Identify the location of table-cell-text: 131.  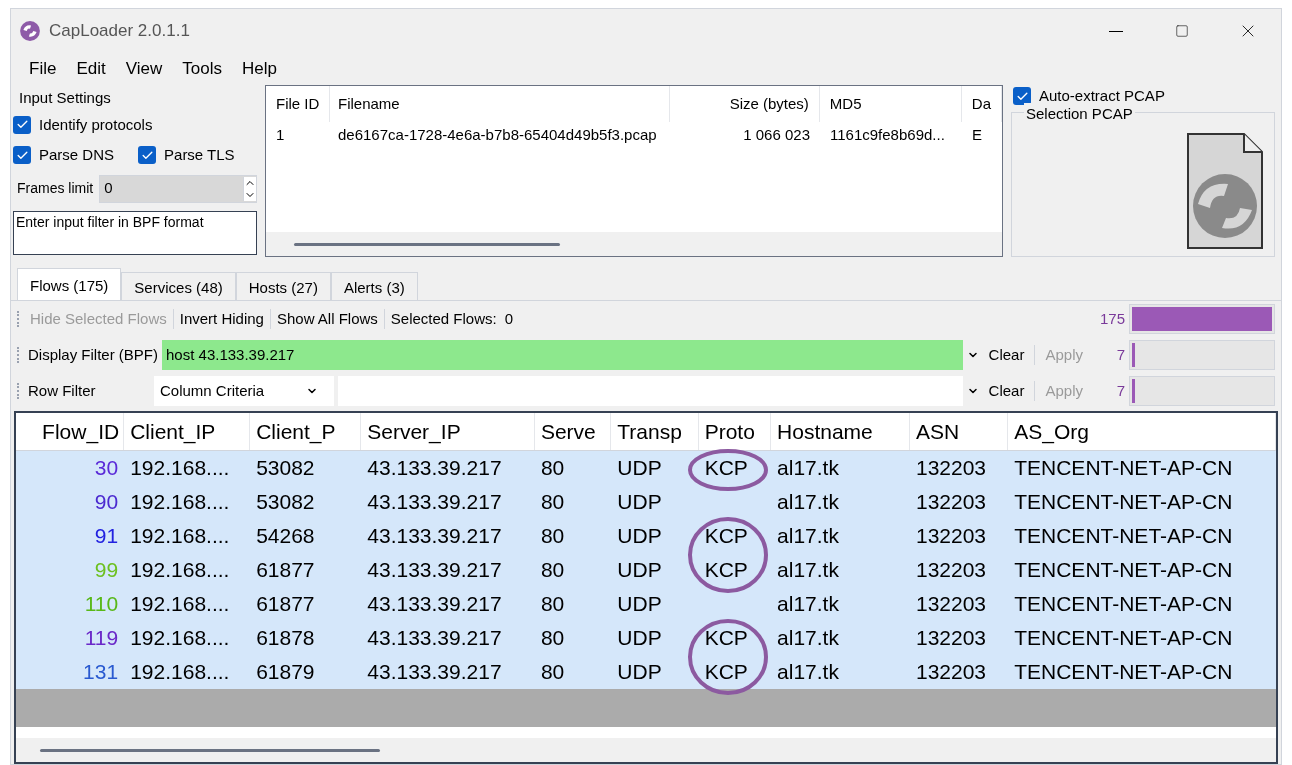
(101, 672).